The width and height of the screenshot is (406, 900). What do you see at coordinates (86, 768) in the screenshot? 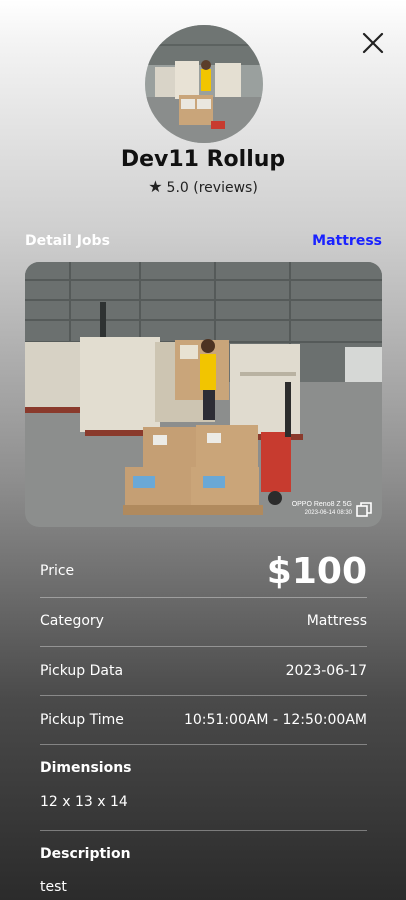
I see `dimensions-label: Dimensions` at bounding box center [86, 768].